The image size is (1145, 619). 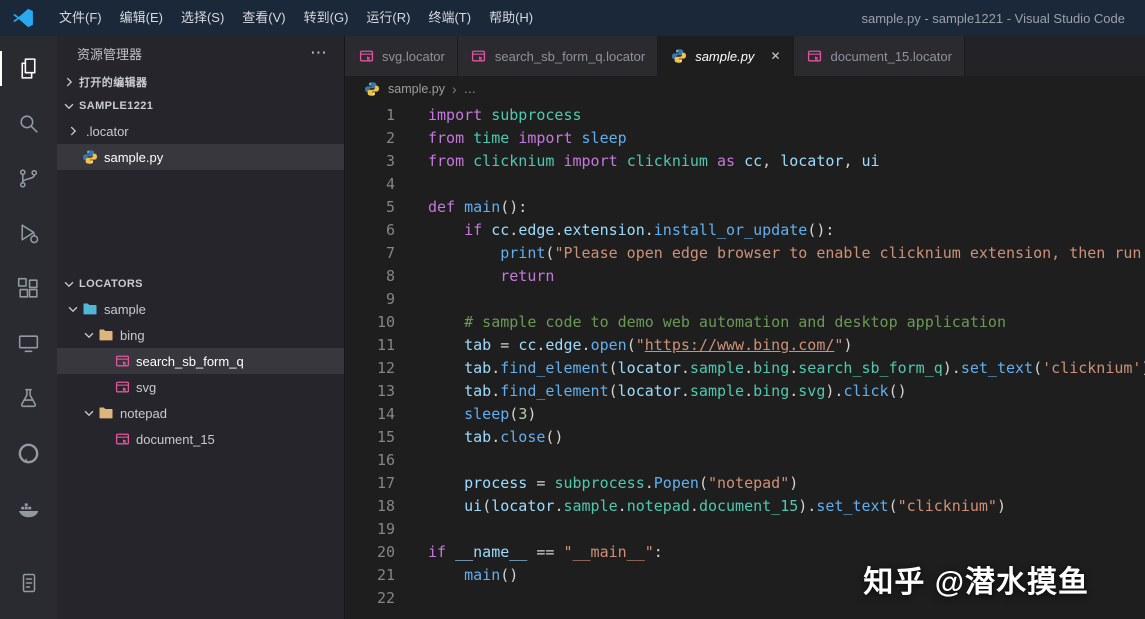 I want to click on activity-docker, so click(x=28, y=508).